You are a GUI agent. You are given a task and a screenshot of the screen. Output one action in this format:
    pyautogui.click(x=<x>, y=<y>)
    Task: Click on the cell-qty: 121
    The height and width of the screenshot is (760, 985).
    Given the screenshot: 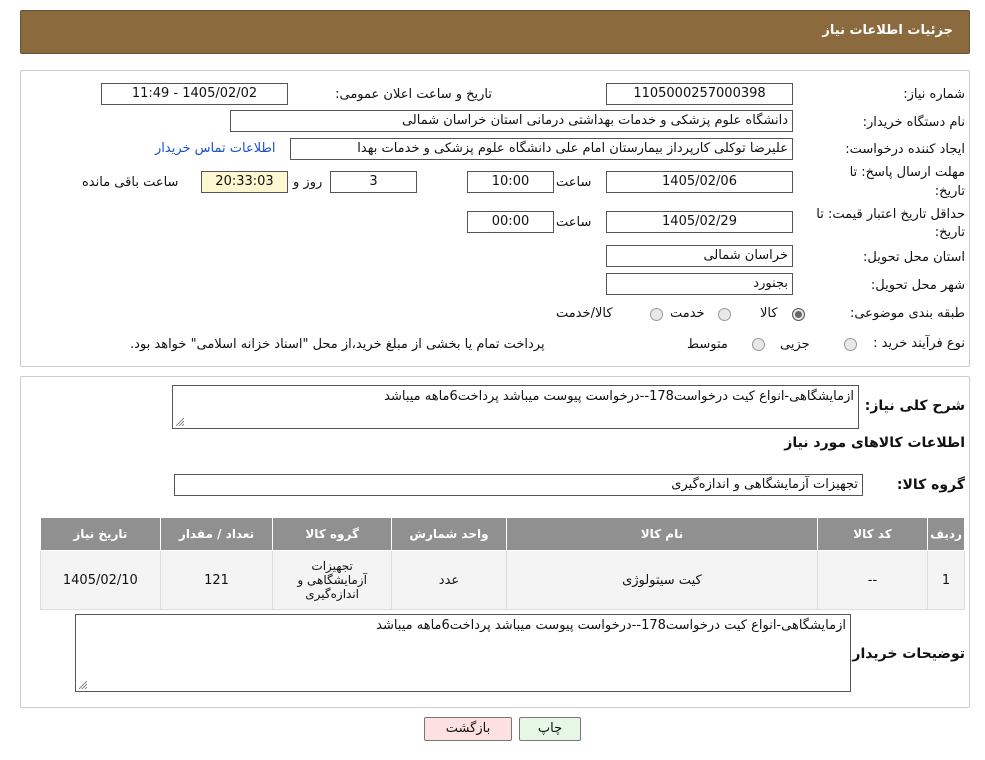 What is the action you would take?
    pyautogui.click(x=216, y=580)
    